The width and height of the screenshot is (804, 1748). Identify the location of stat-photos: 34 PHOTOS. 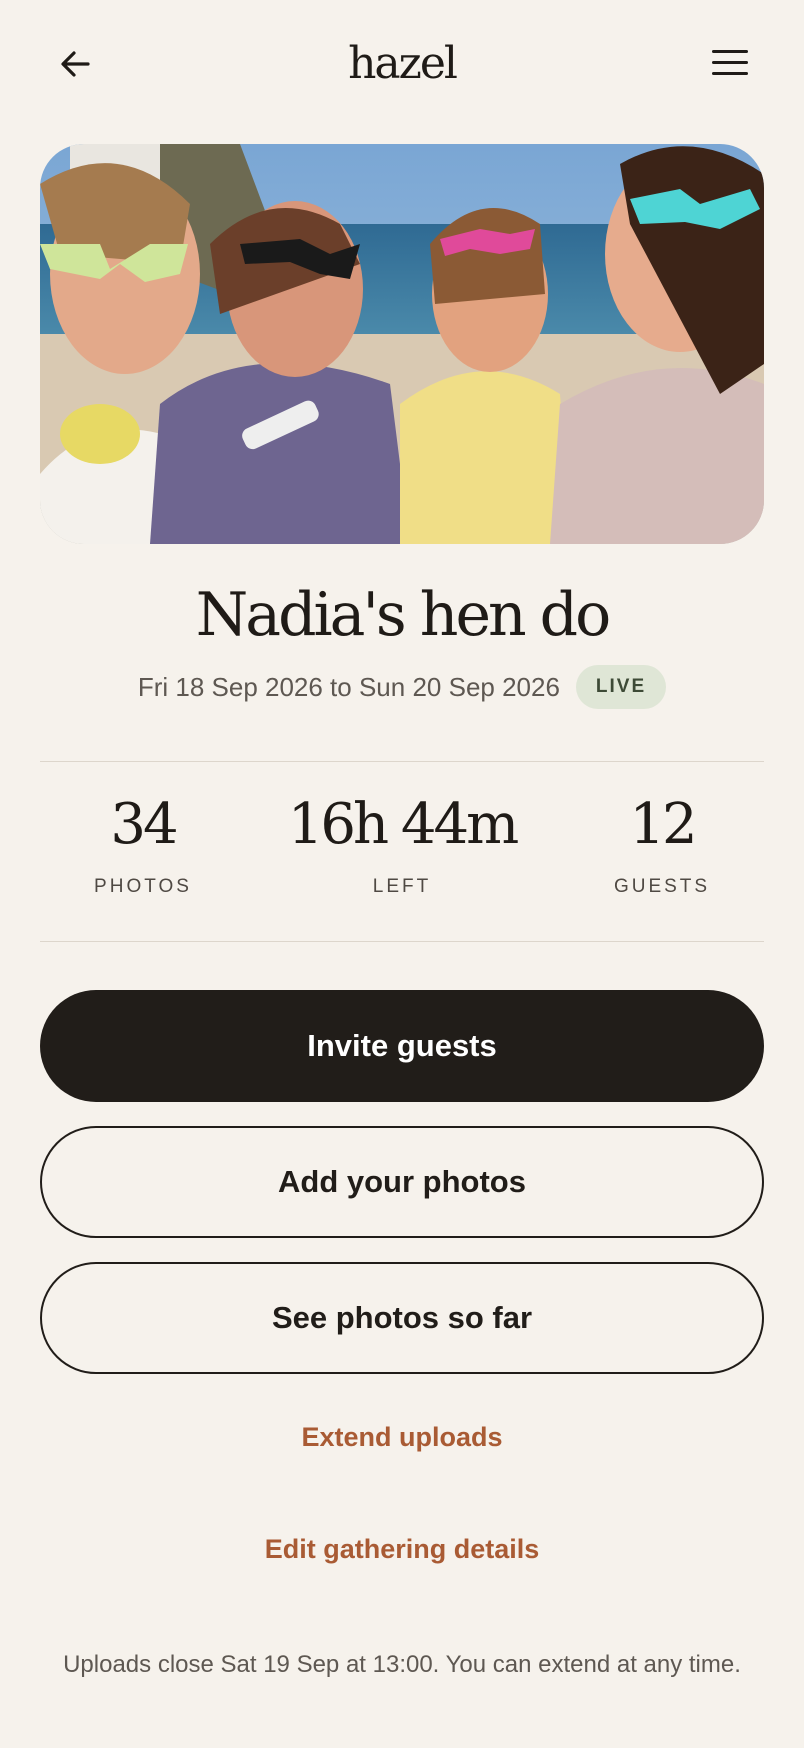
(143, 844).